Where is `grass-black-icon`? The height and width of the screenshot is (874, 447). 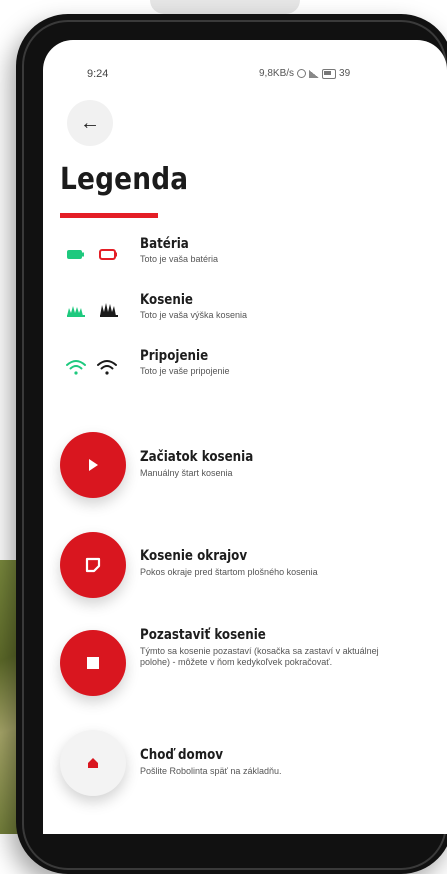 grass-black-icon is located at coordinates (109, 310).